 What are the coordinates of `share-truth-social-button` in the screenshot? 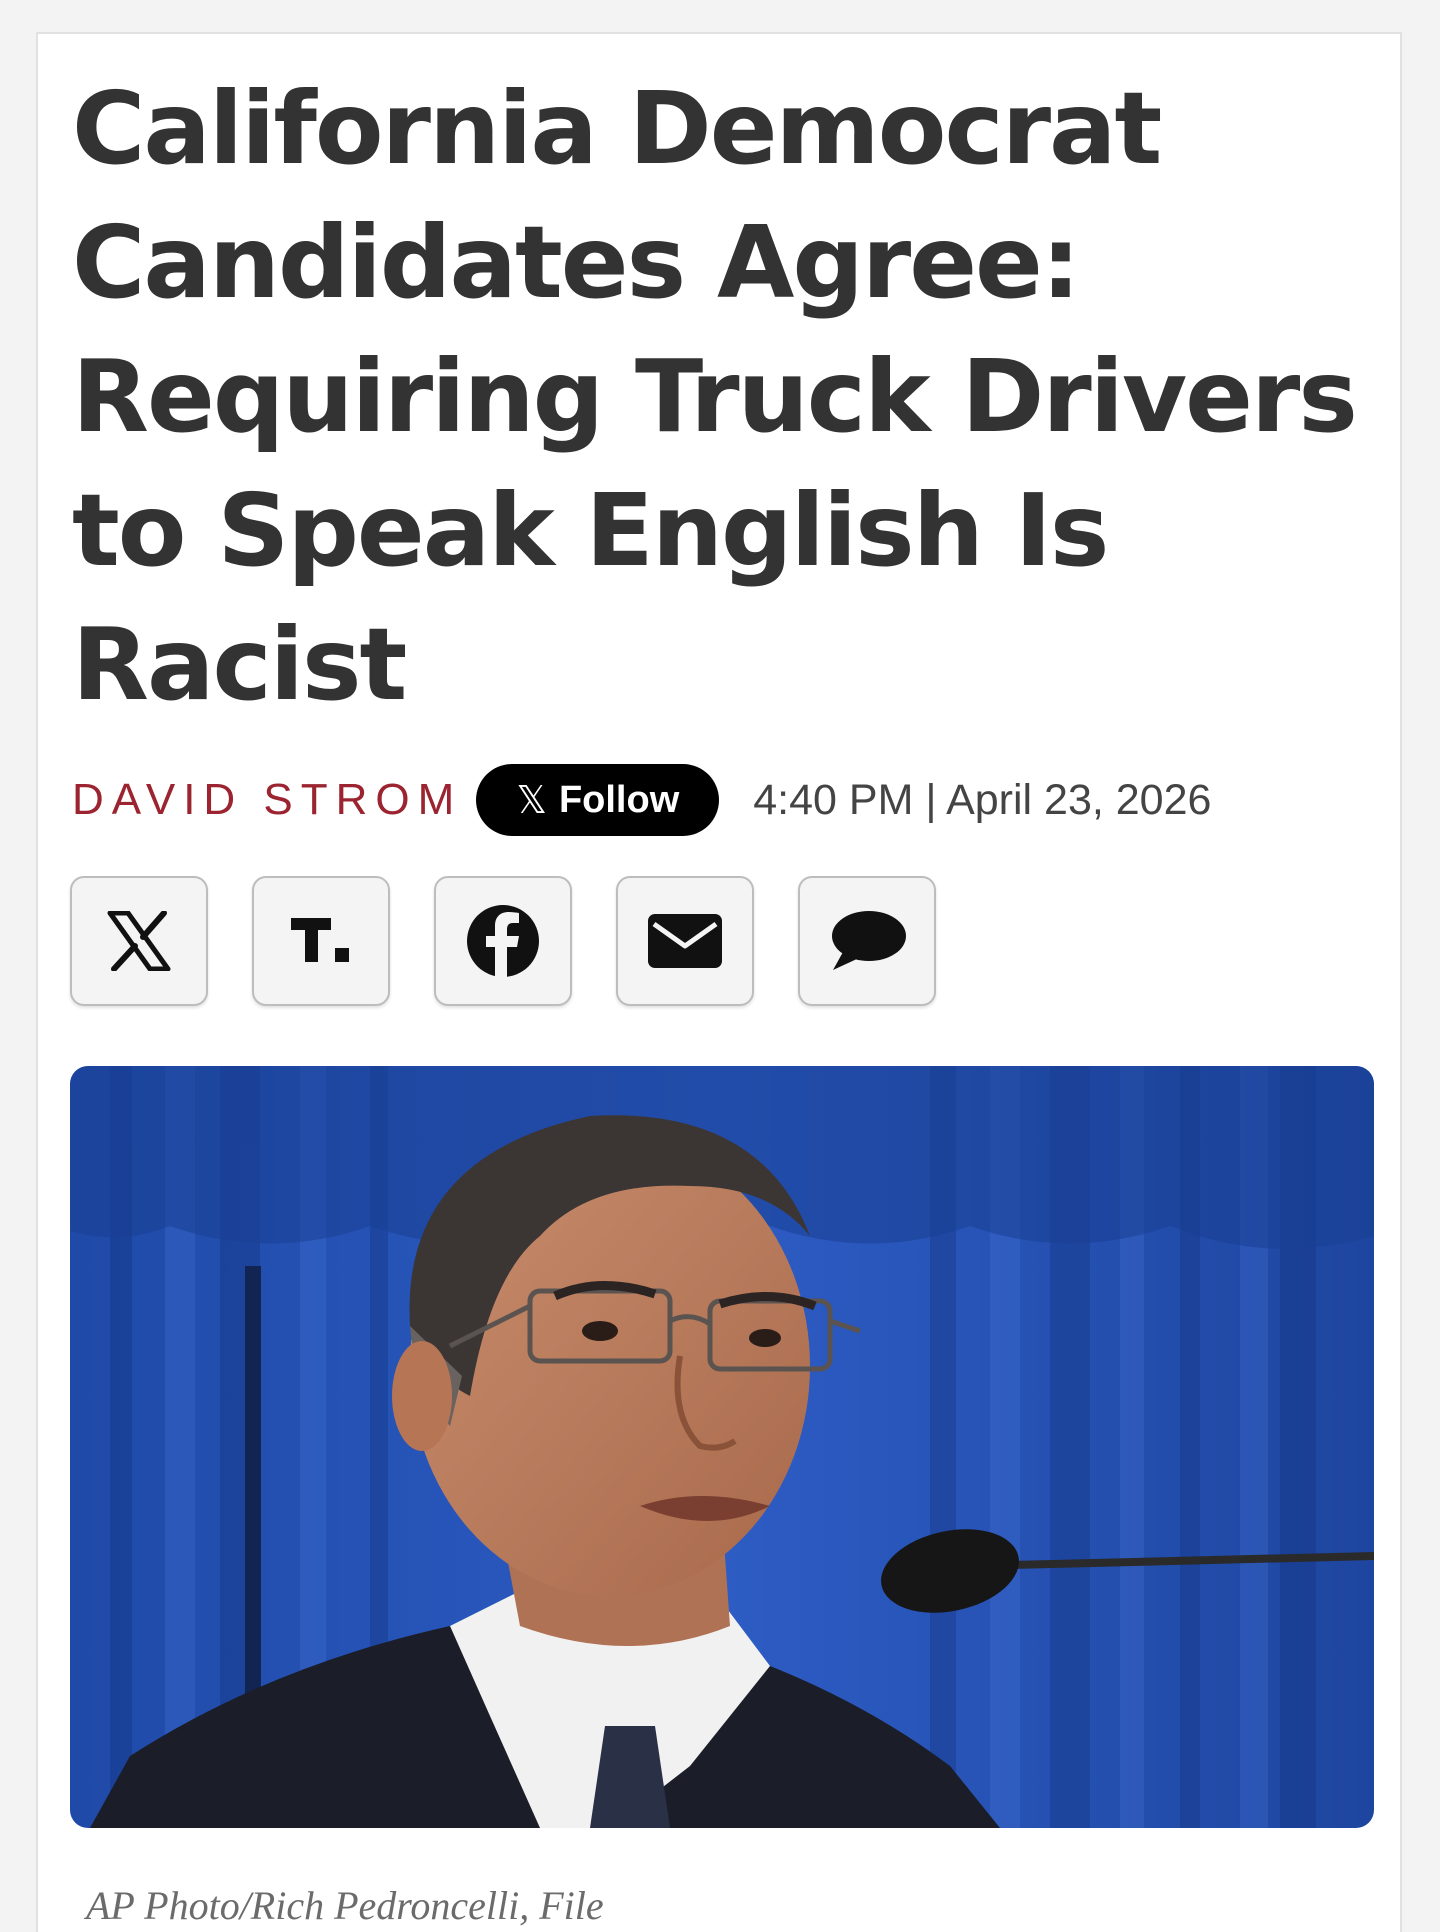 It's located at (321, 941).